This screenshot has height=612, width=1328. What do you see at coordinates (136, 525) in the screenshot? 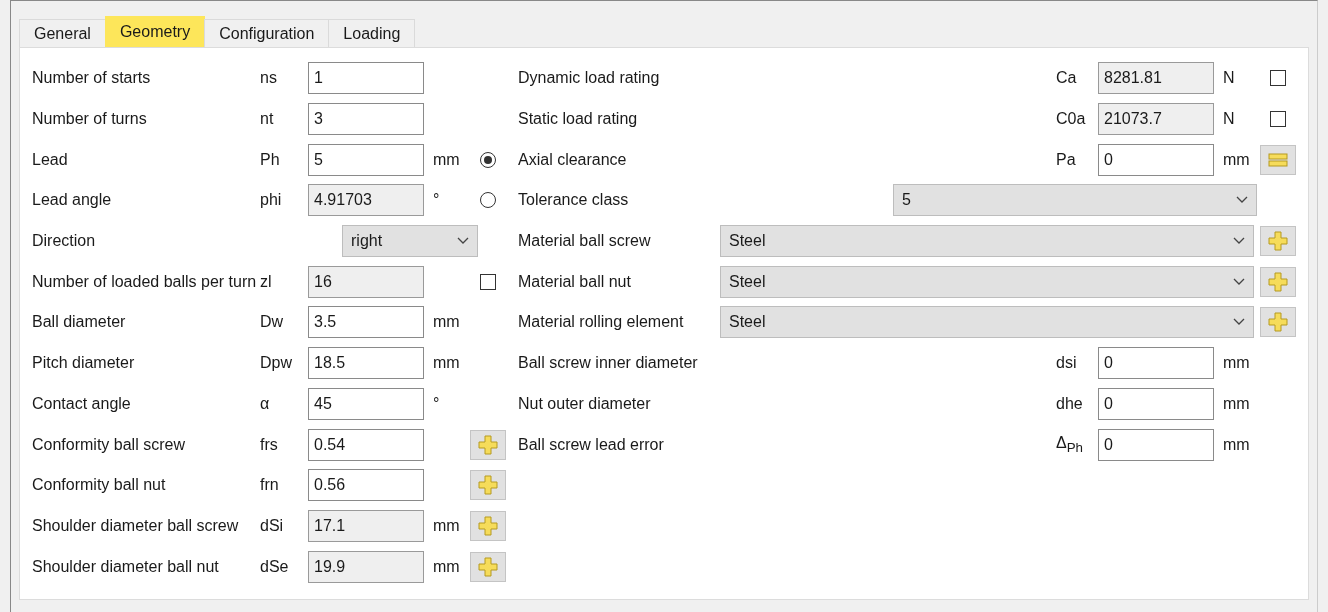
I see `field-label: Shoulder diameter ball screw` at bounding box center [136, 525].